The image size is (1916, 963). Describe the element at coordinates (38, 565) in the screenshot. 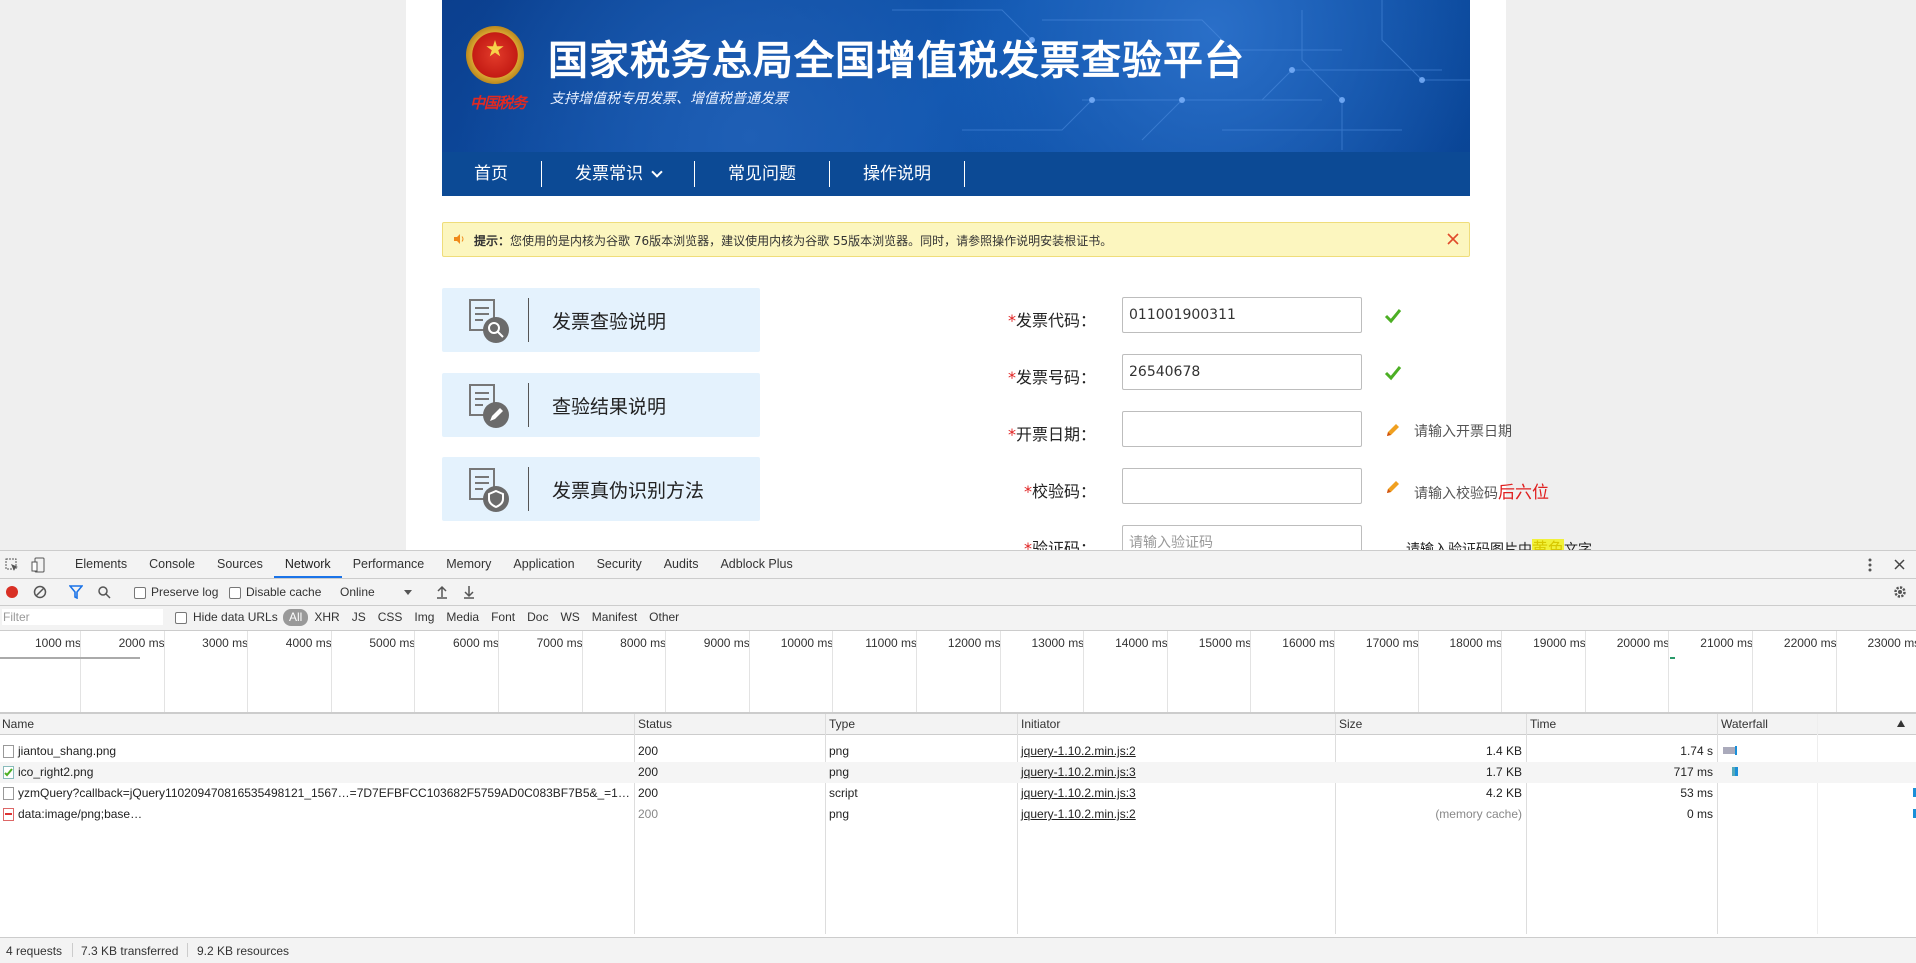

I see `device-toolbar-icon` at that location.